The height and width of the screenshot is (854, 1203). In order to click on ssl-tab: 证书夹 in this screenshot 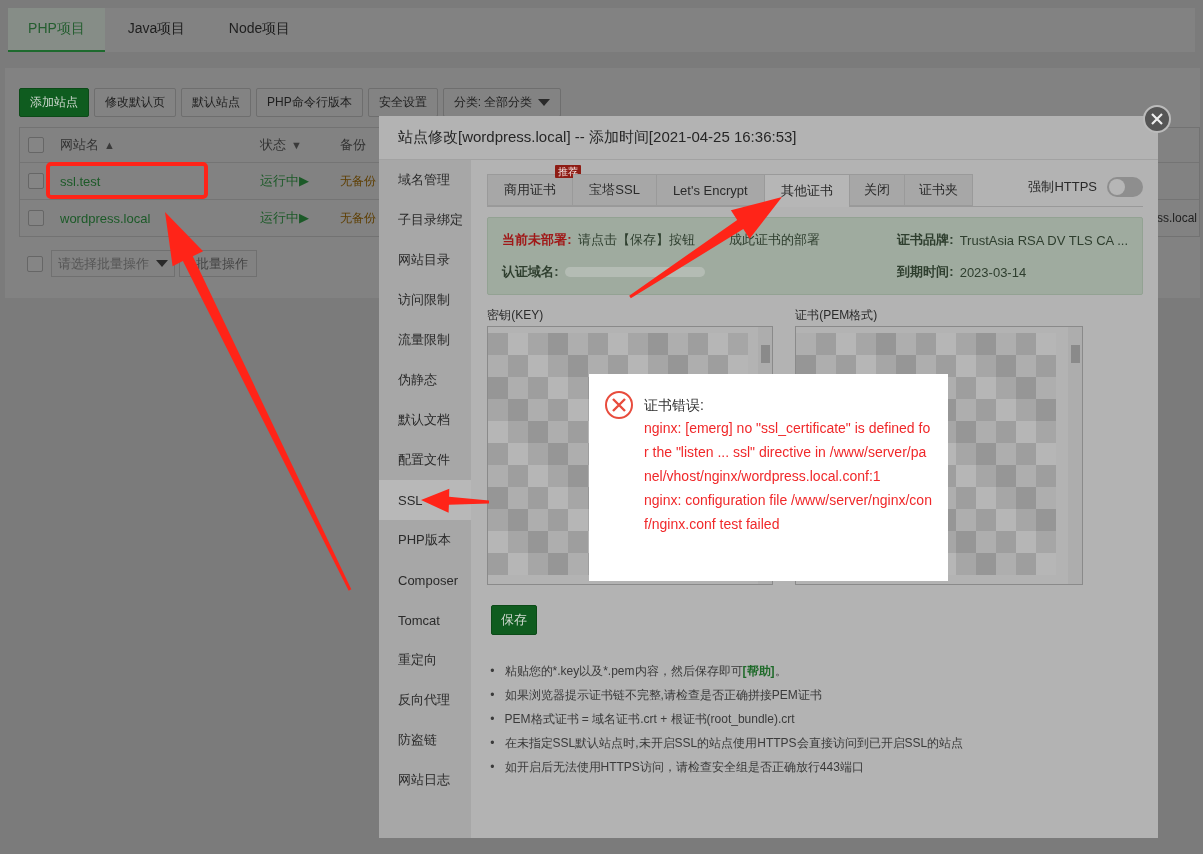, I will do `click(938, 190)`.